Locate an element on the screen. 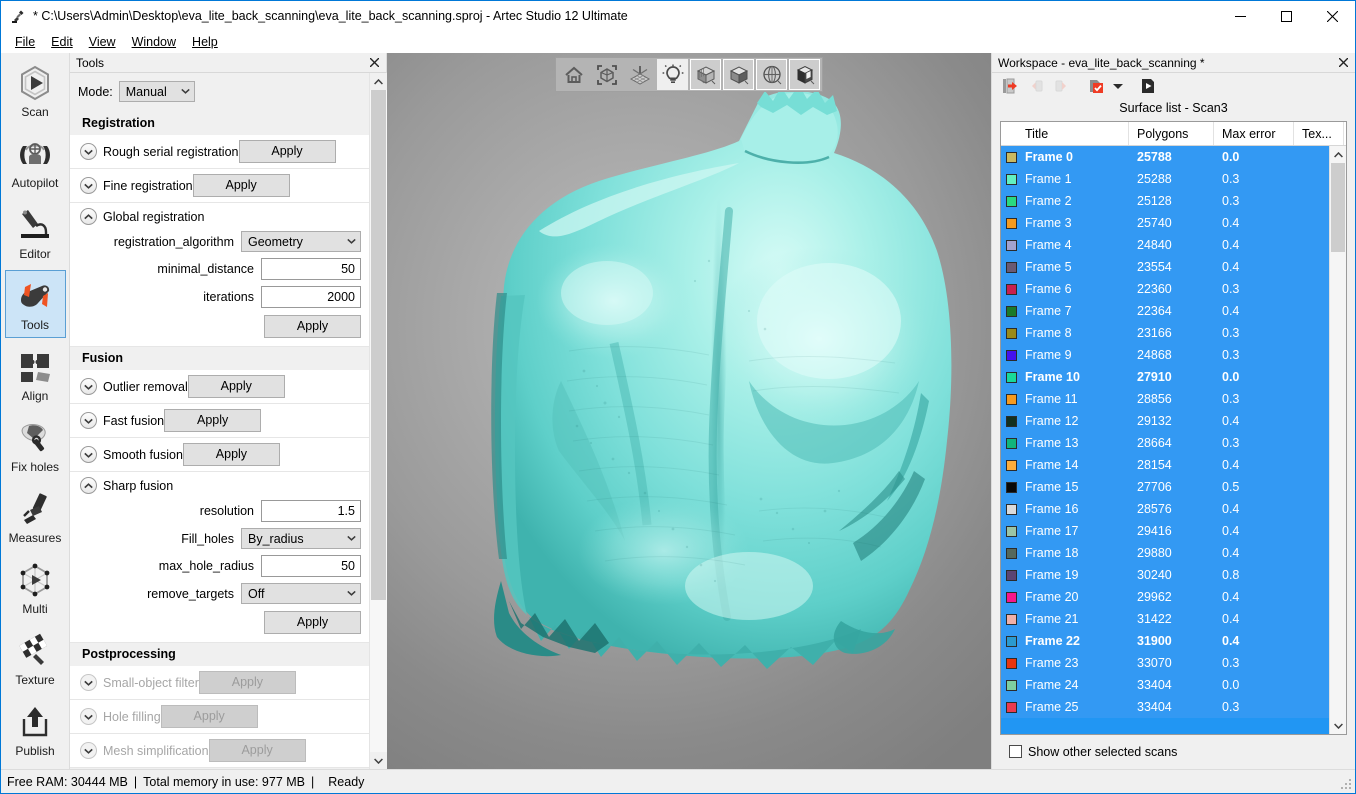 The height and width of the screenshot is (794, 1356). show-other-selected-scans-checkbox is located at coordinates (1015, 751).